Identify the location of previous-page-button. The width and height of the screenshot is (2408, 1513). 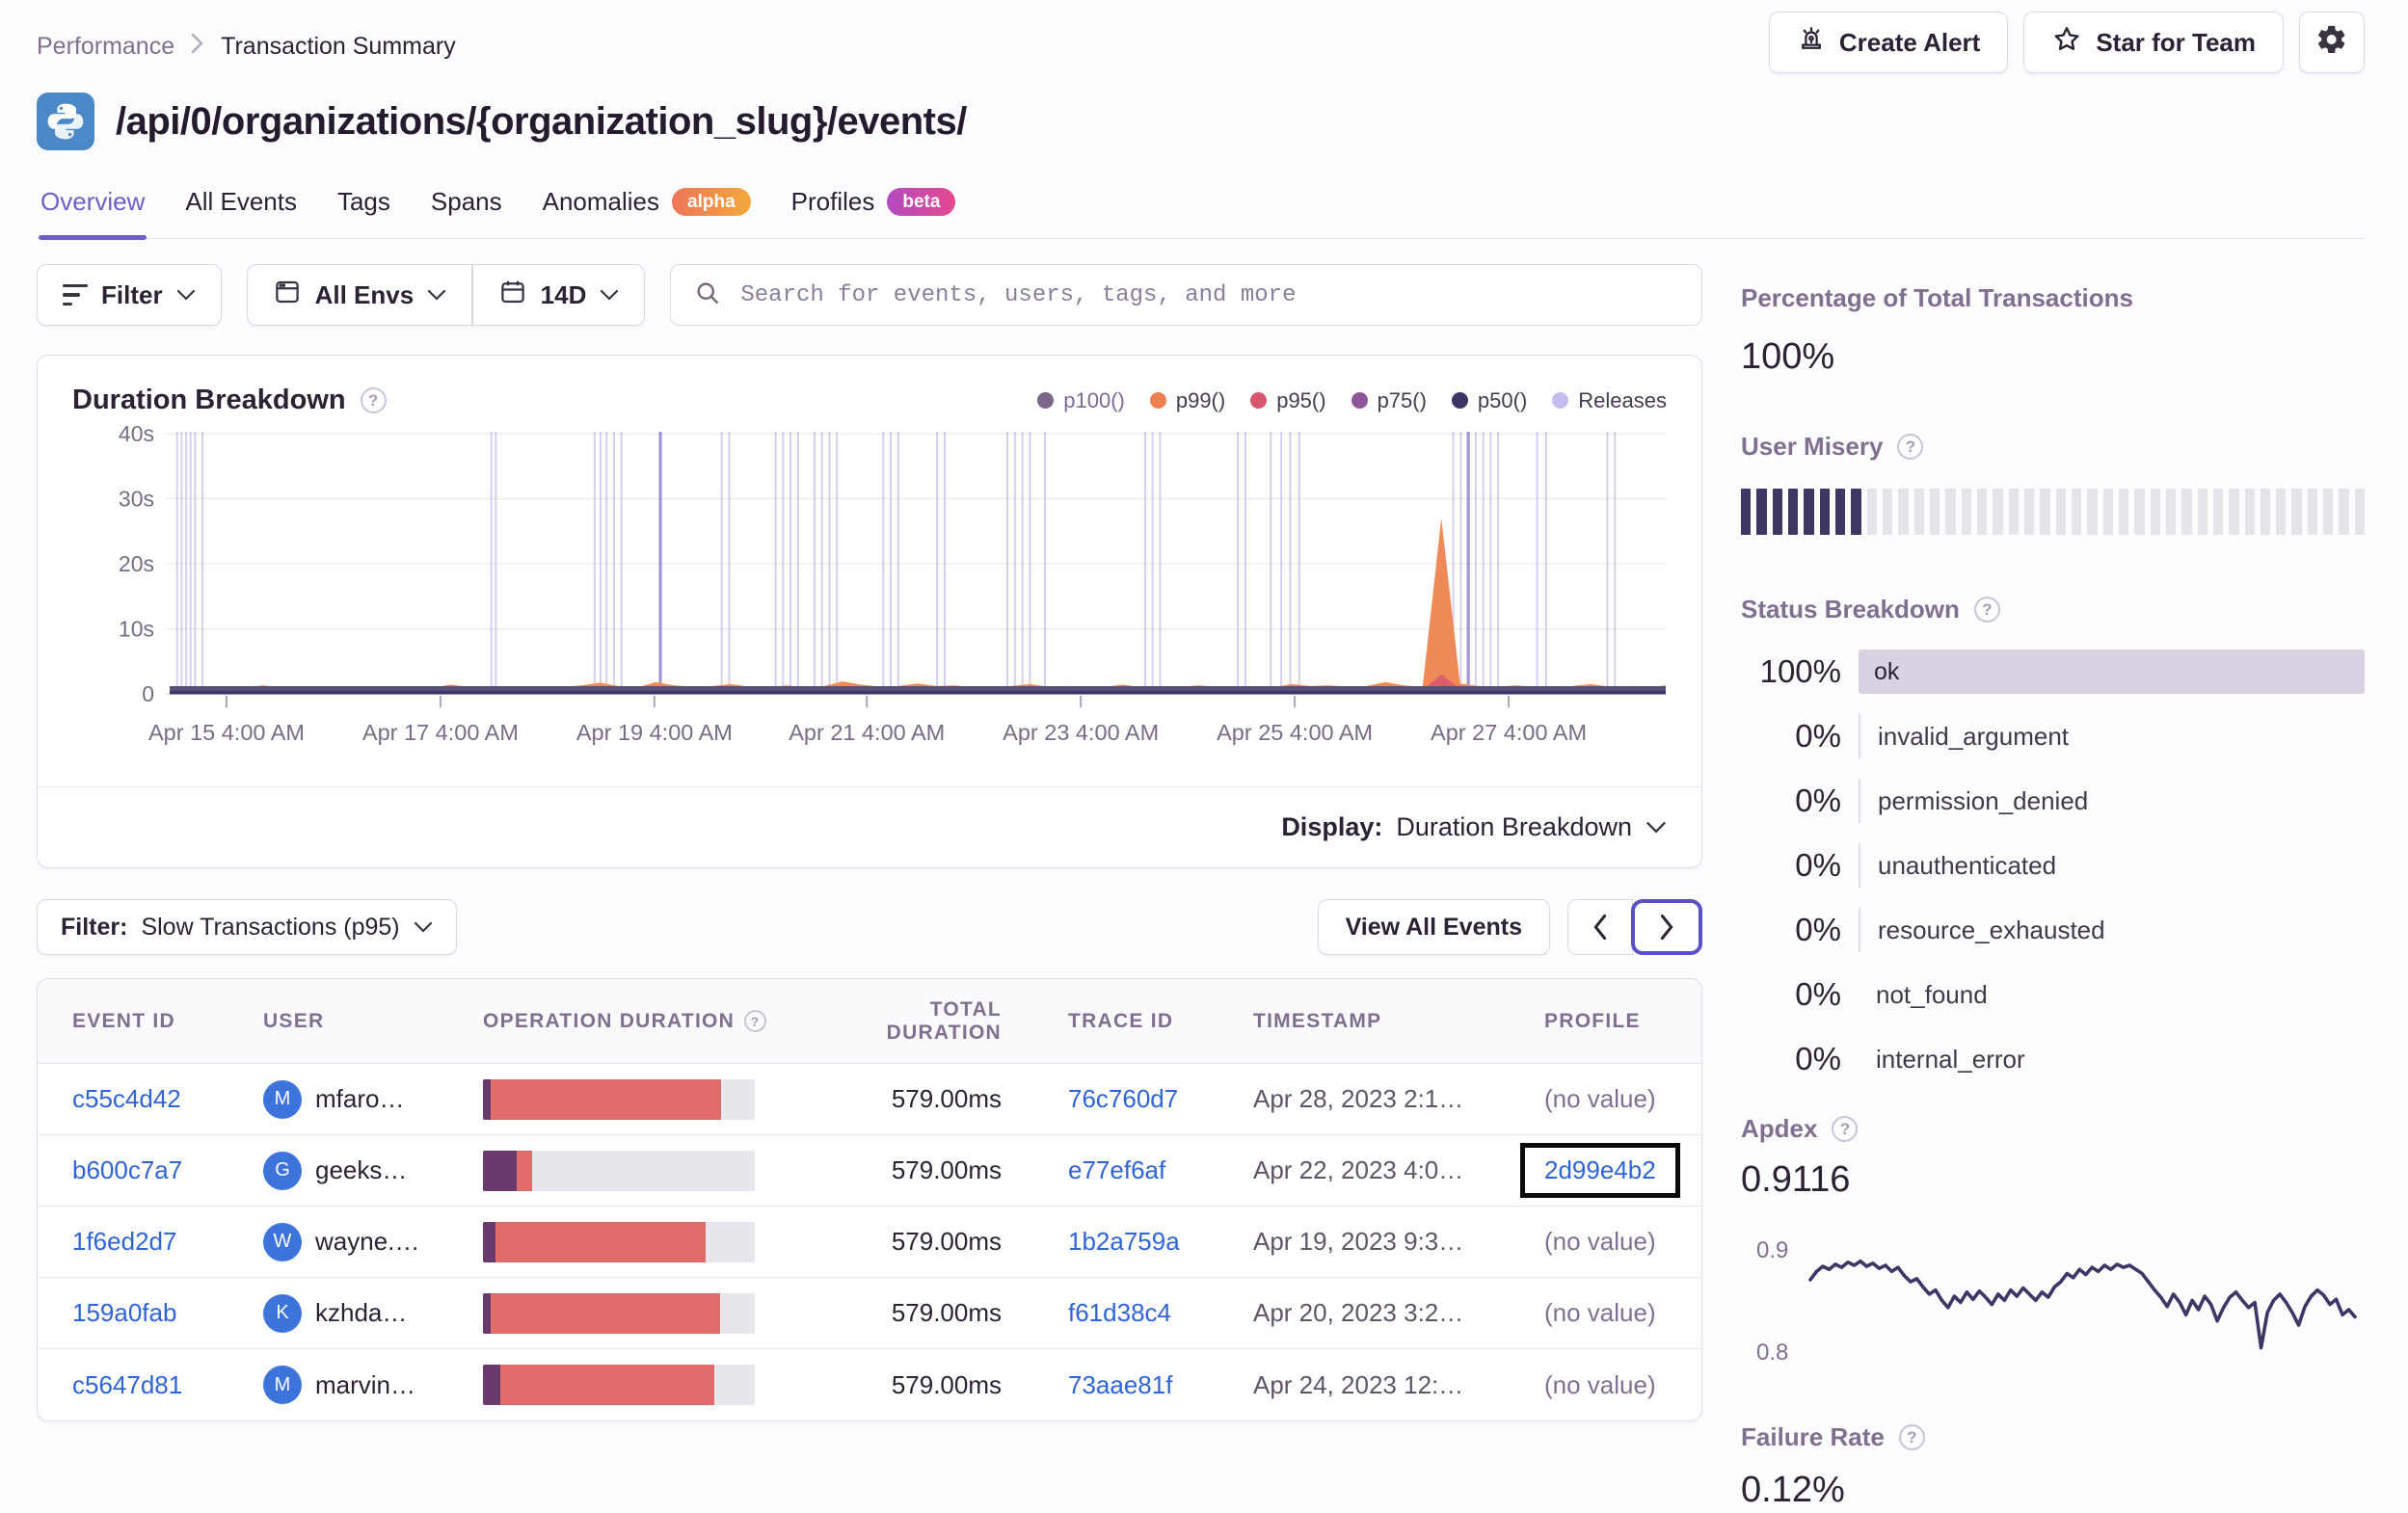
(1600, 927).